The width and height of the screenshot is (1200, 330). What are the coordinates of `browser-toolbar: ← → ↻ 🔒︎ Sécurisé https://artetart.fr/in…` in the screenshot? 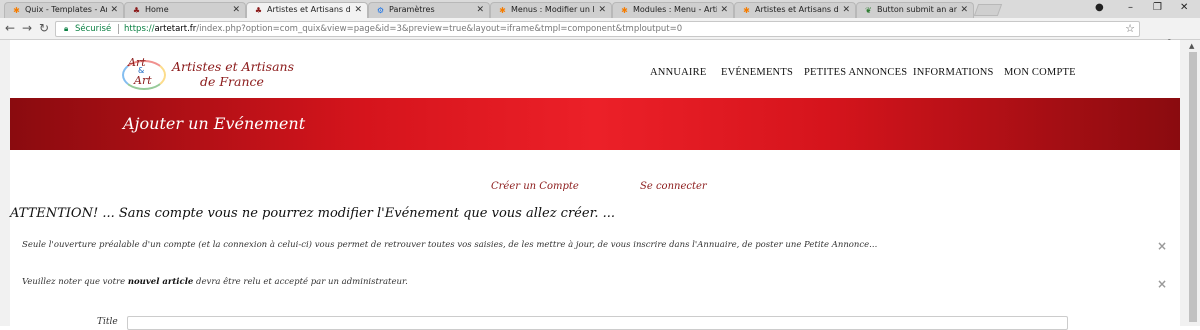 It's located at (600, 35).